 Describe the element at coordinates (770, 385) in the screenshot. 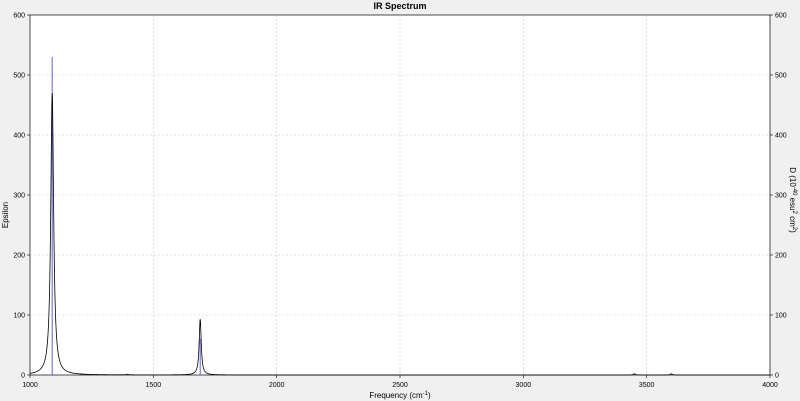

I see `x-tick-label: 4000` at that location.